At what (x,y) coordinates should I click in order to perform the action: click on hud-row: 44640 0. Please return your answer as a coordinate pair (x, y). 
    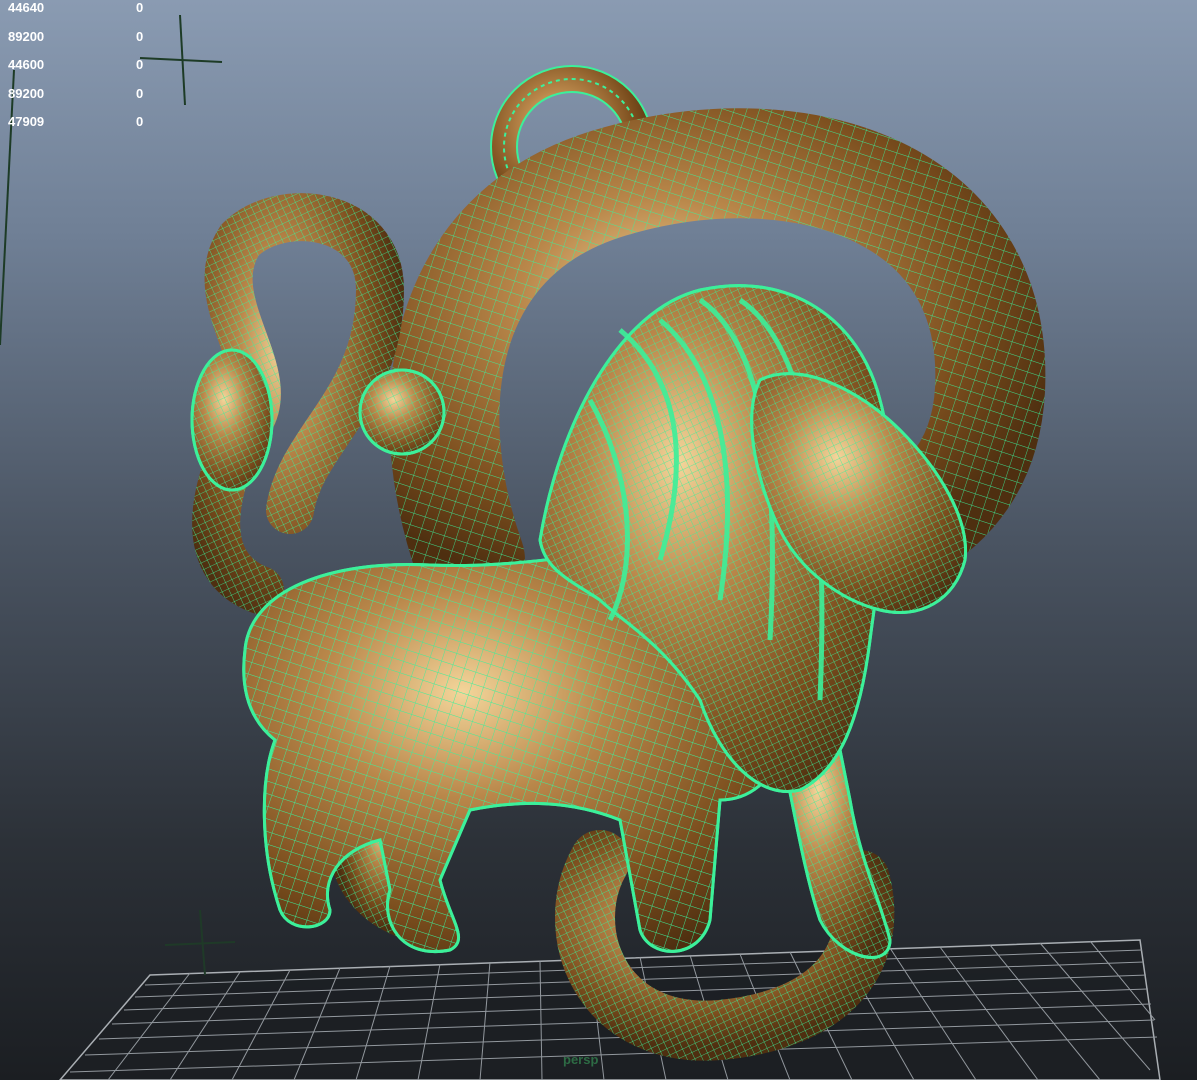
    Looking at the image, I should click on (82, 11).